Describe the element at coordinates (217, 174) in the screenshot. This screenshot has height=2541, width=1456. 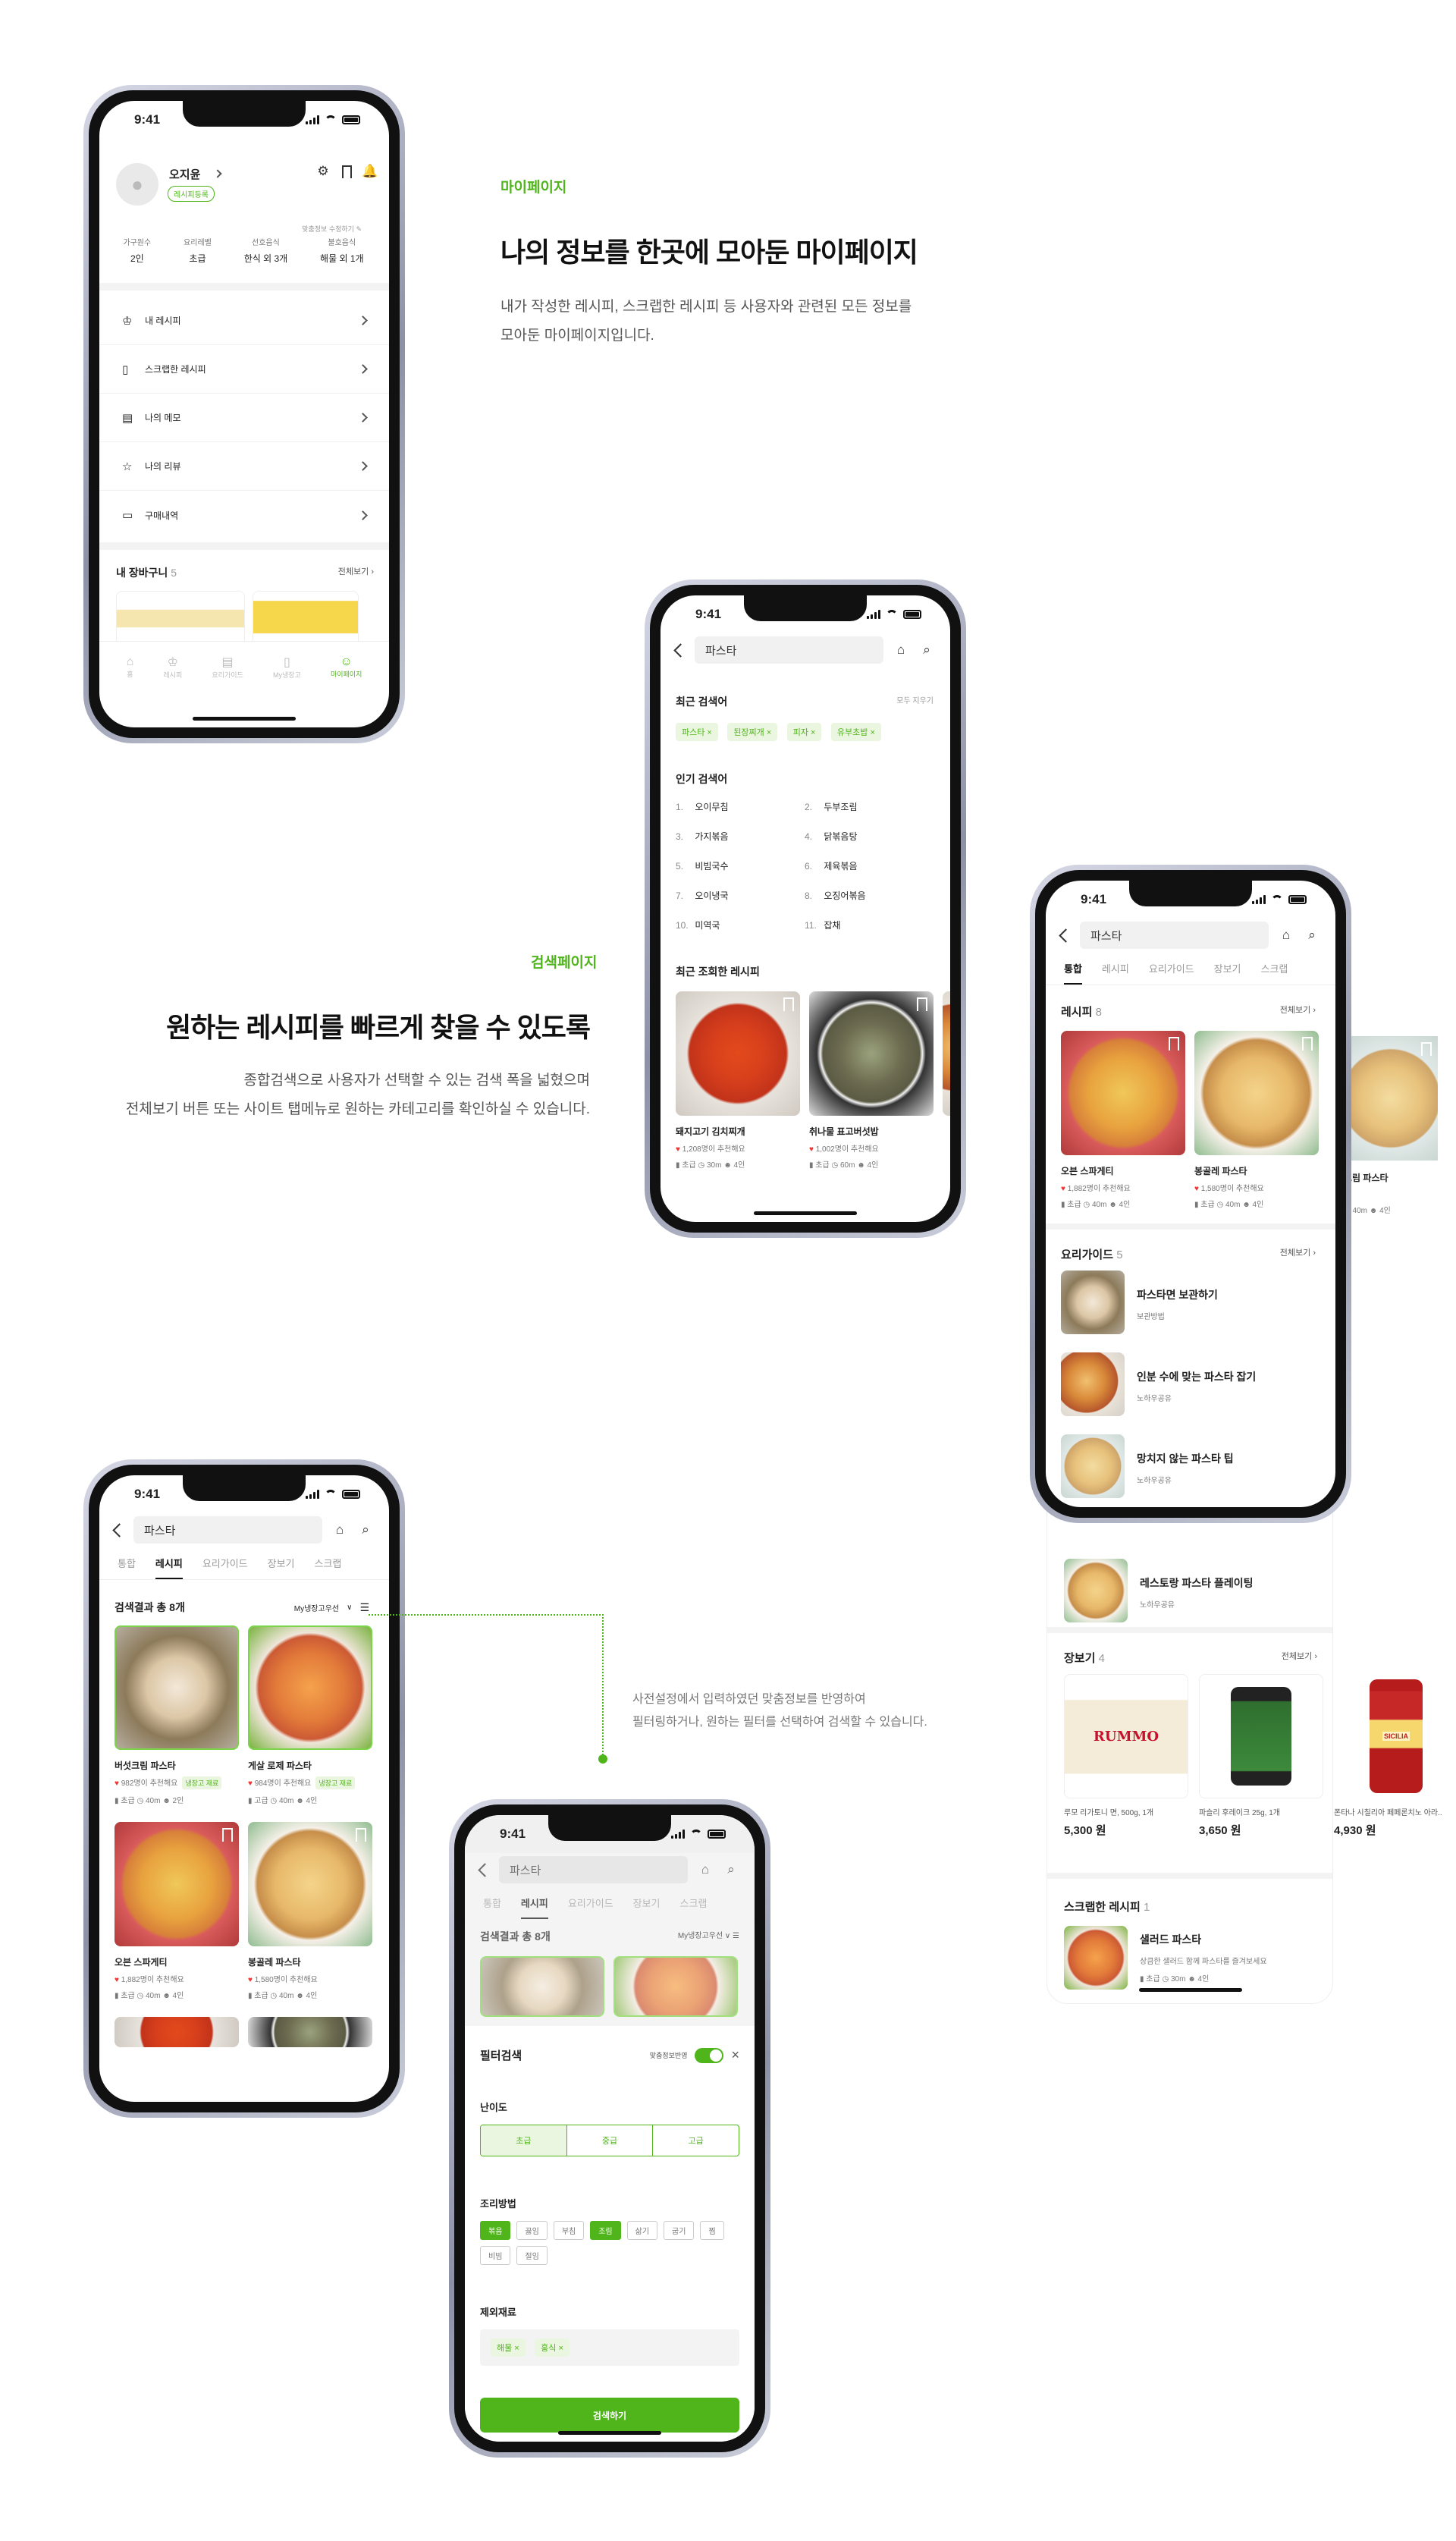
I see `chevron-right-icon` at that location.